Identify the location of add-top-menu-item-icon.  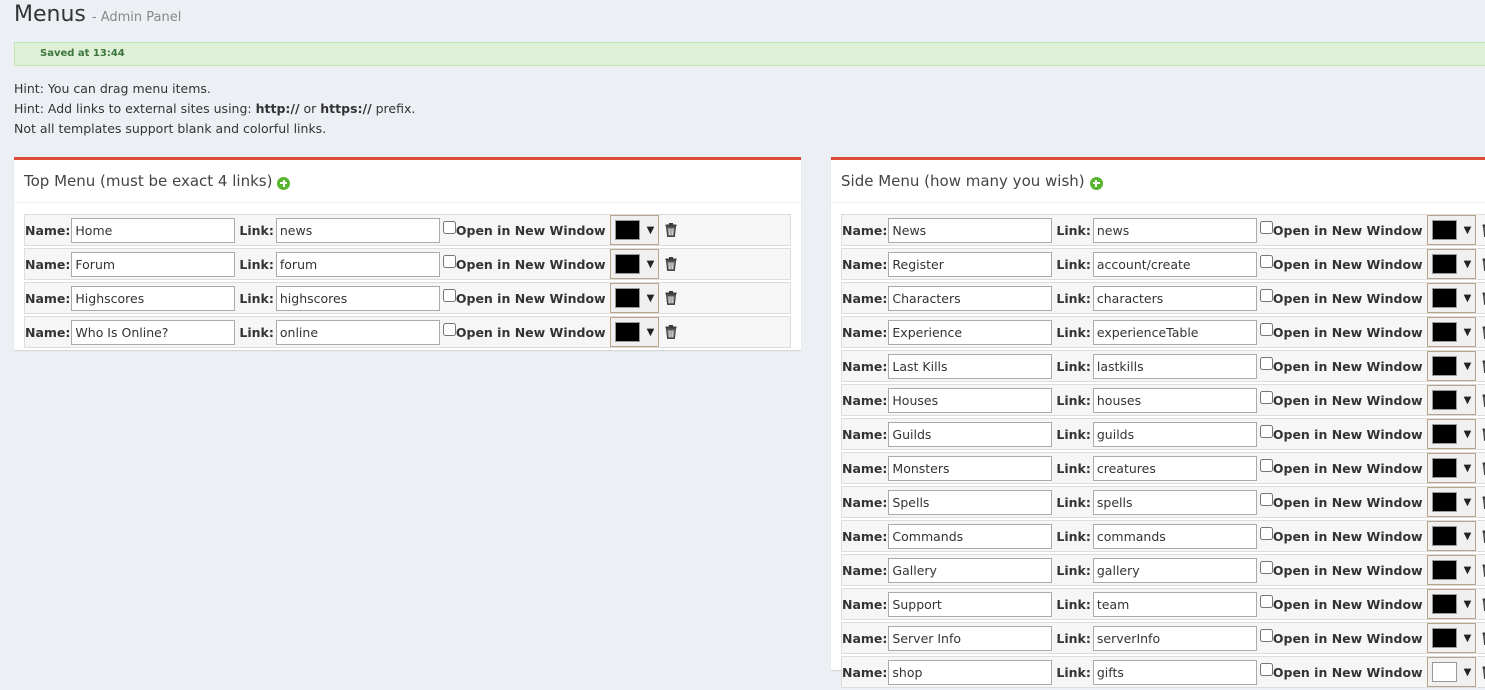
(283, 183).